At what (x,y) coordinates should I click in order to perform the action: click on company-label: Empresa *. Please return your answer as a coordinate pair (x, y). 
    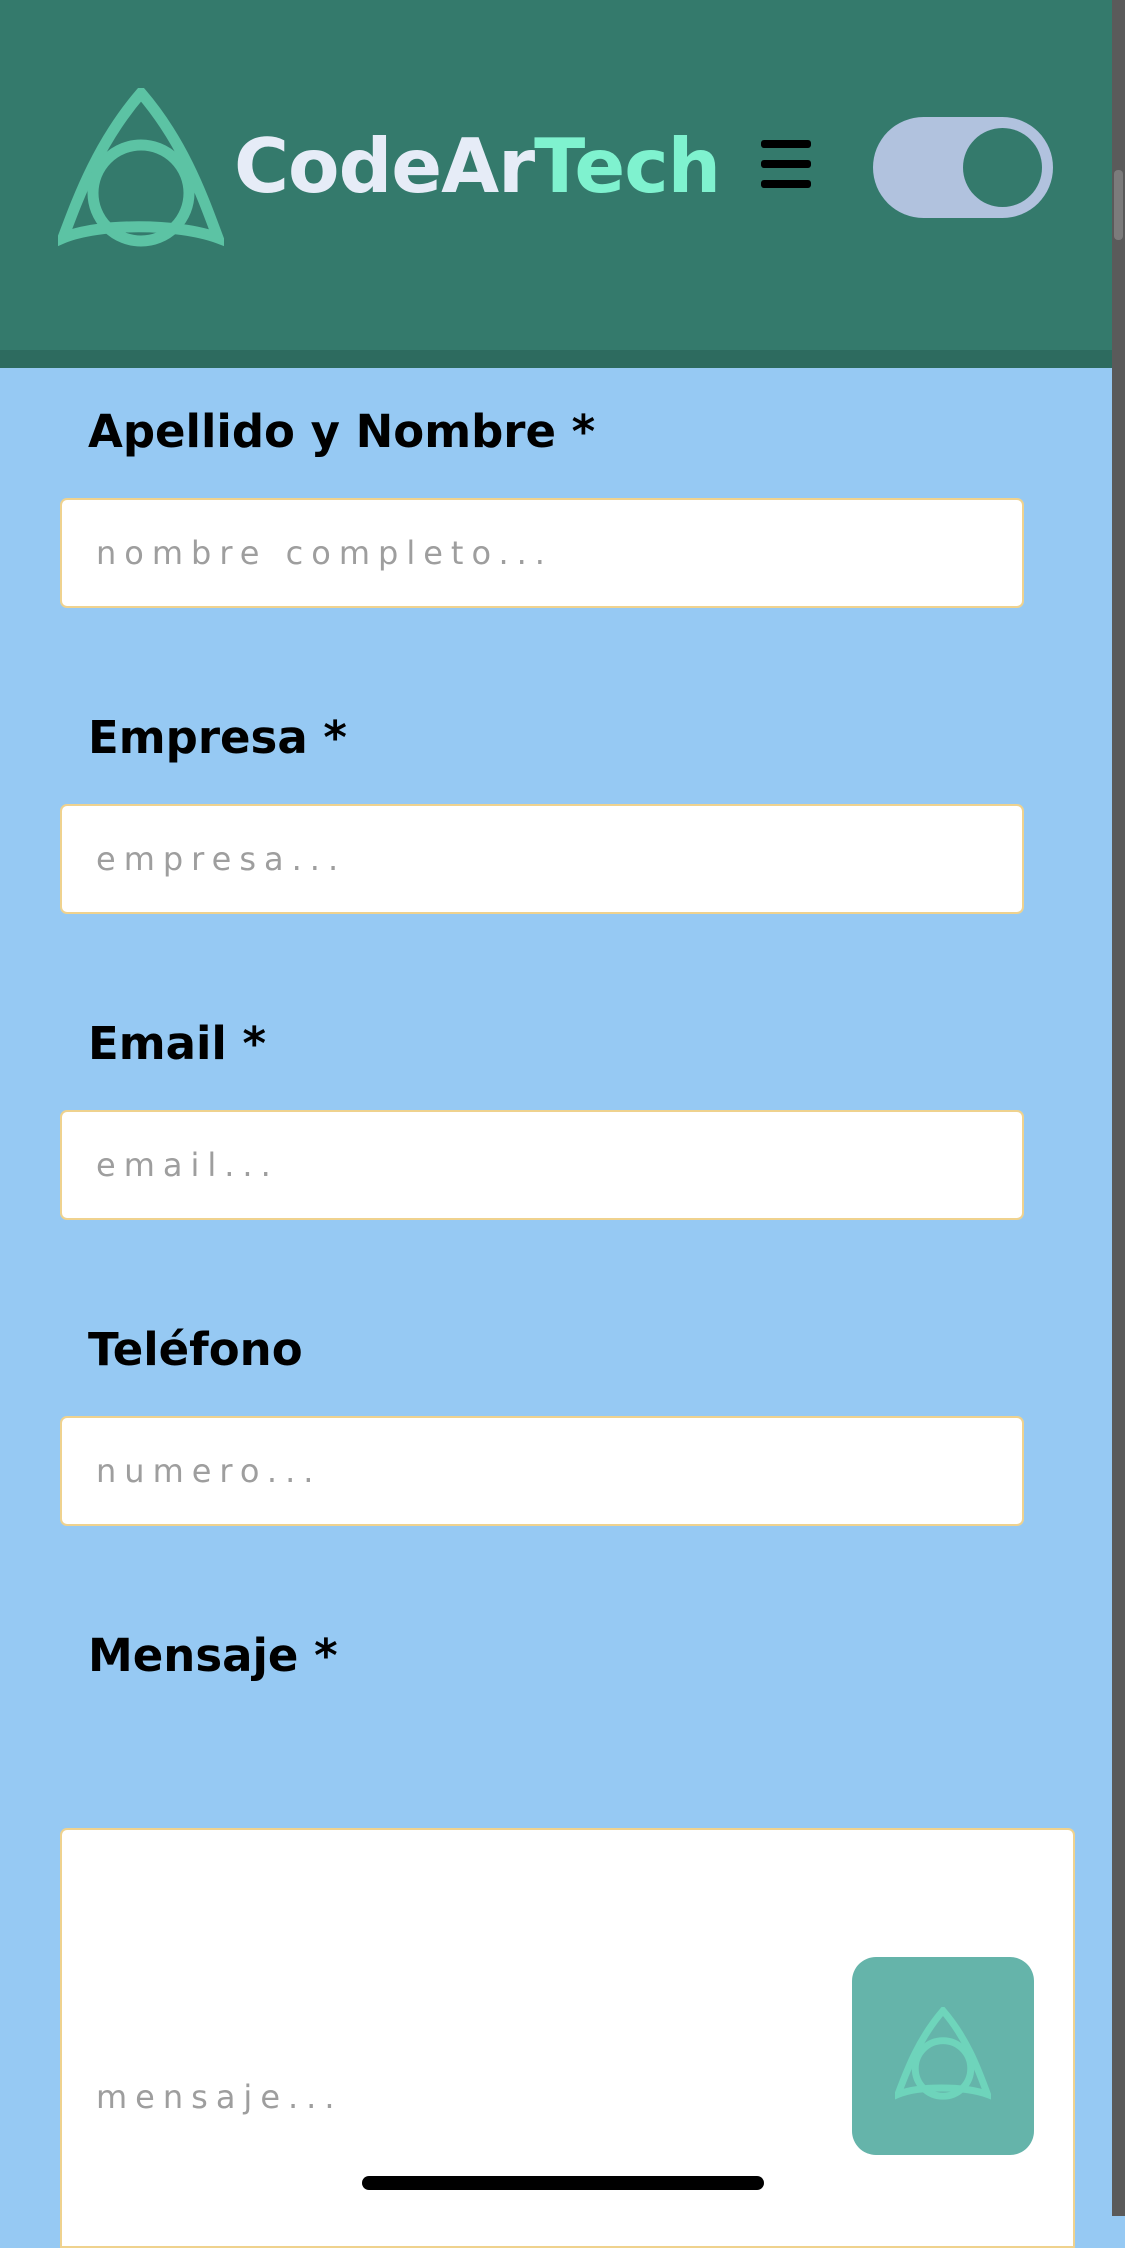
    Looking at the image, I should click on (217, 737).